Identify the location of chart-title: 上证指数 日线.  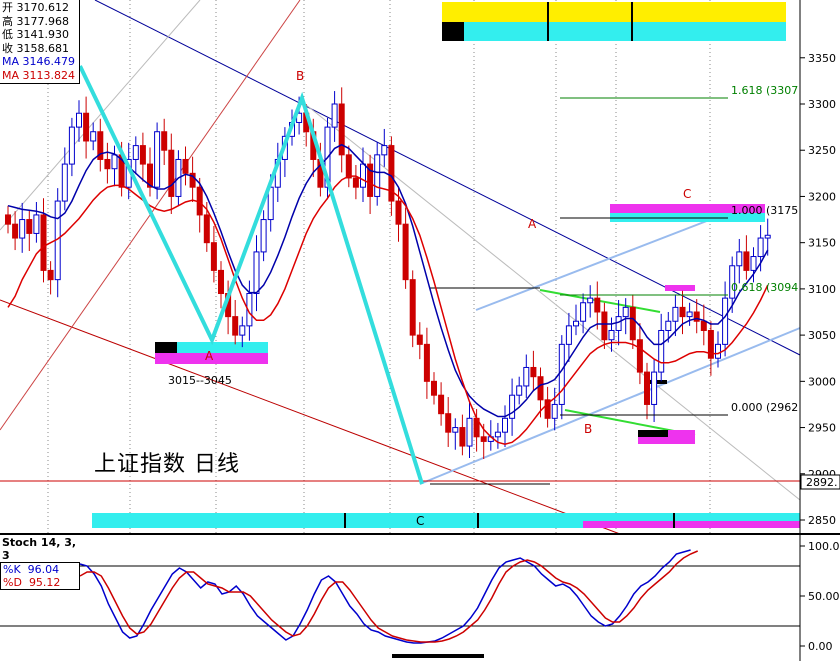
(167, 464).